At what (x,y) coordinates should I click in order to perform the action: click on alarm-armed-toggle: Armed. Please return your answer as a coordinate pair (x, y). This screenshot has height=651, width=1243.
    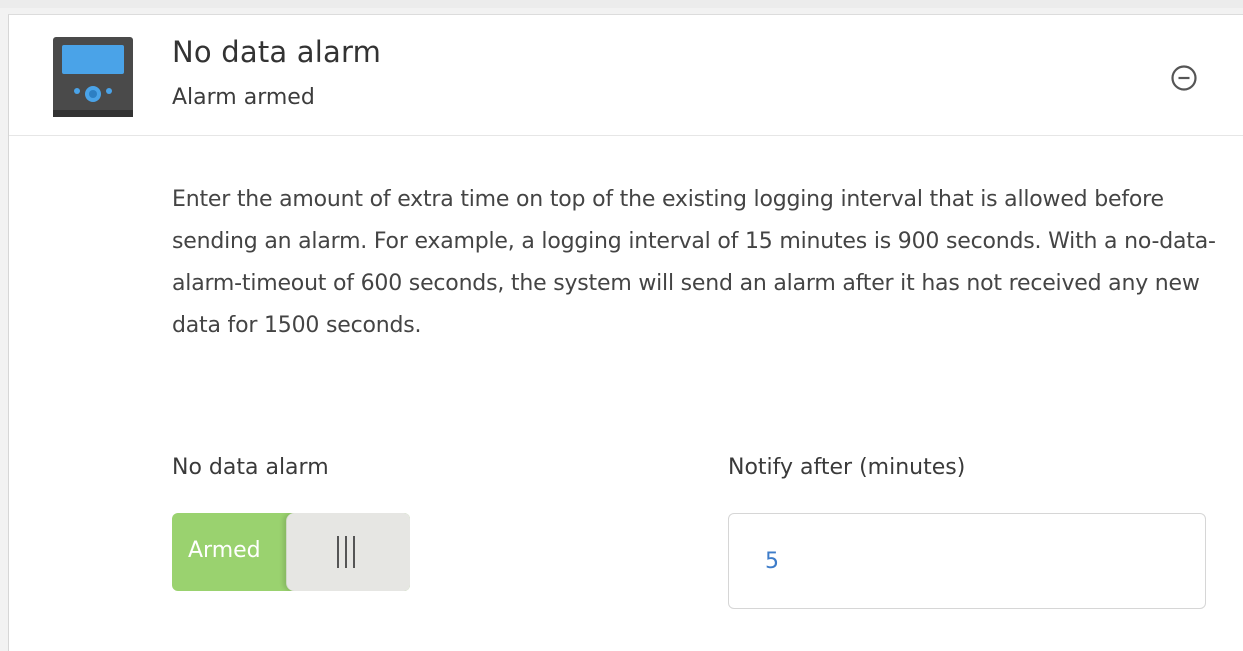
    Looking at the image, I should click on (291, 552).